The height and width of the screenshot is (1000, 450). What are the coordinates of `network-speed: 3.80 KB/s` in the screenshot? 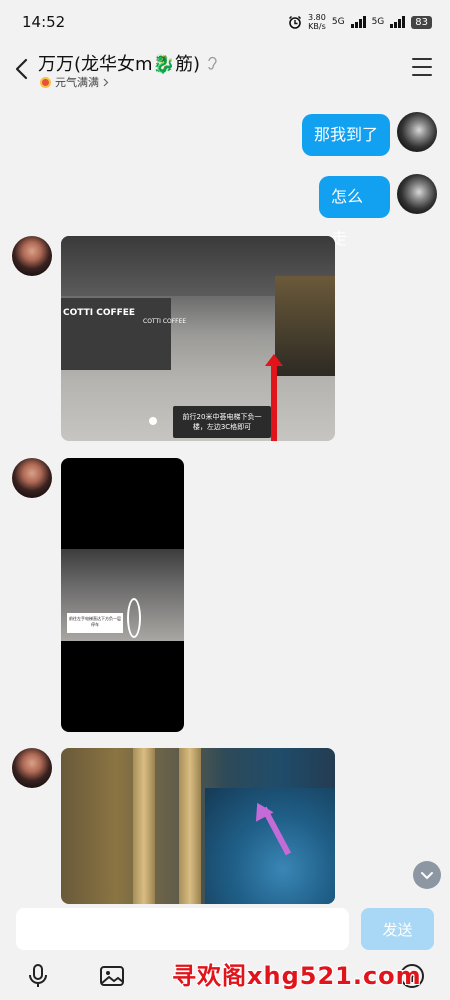 It's located at (317, 22).